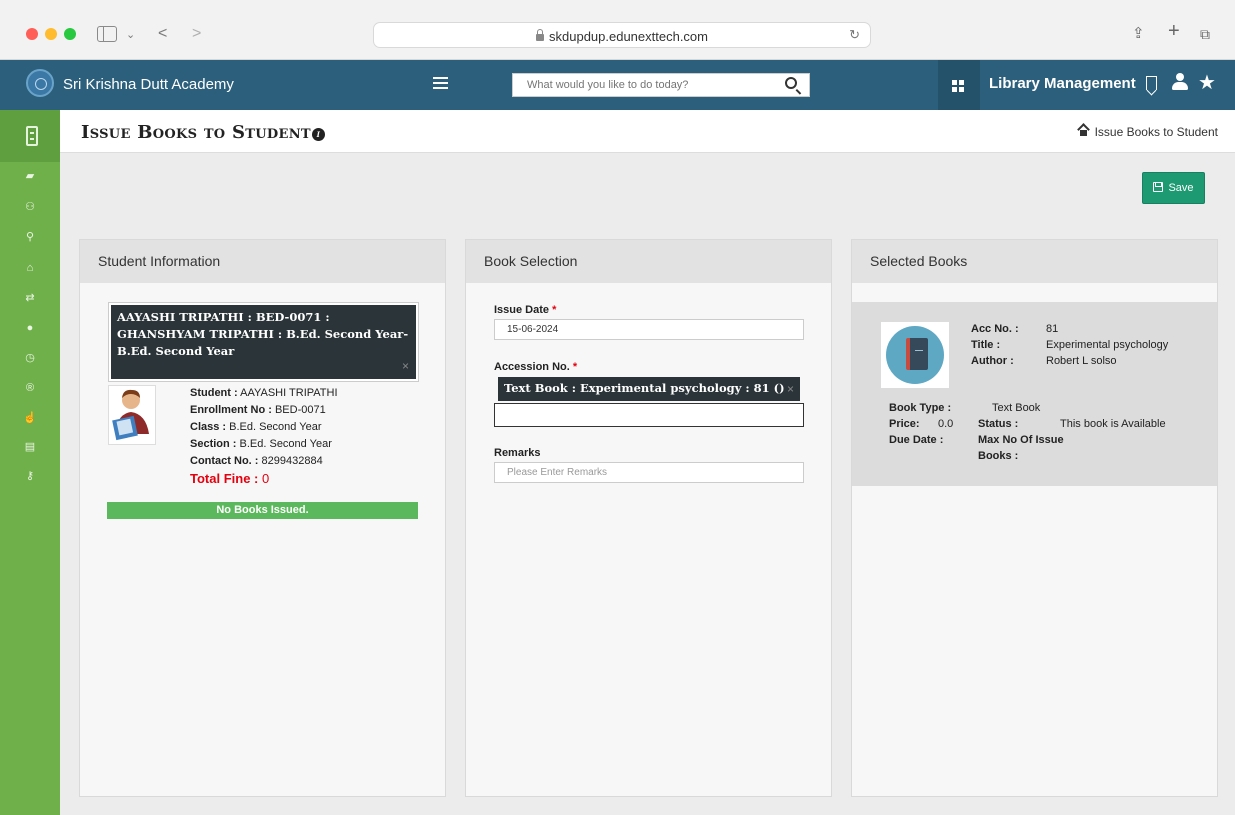  I want to click on url-text: skdupdup.edunexttech.com, so click(628, 36).